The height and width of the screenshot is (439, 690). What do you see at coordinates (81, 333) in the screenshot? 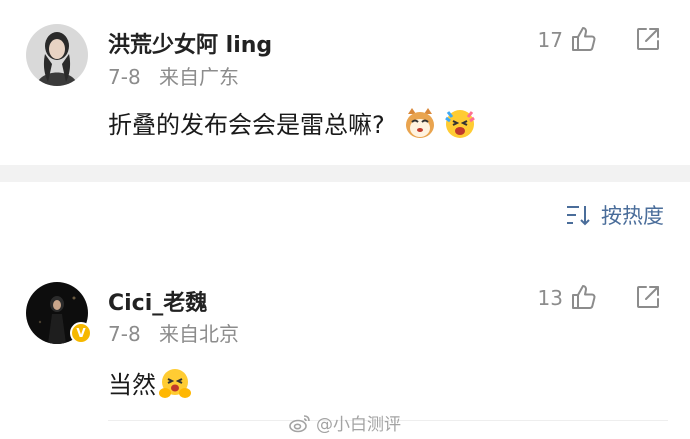
I see `verified-badge: V` at bounding box center [81, 333].